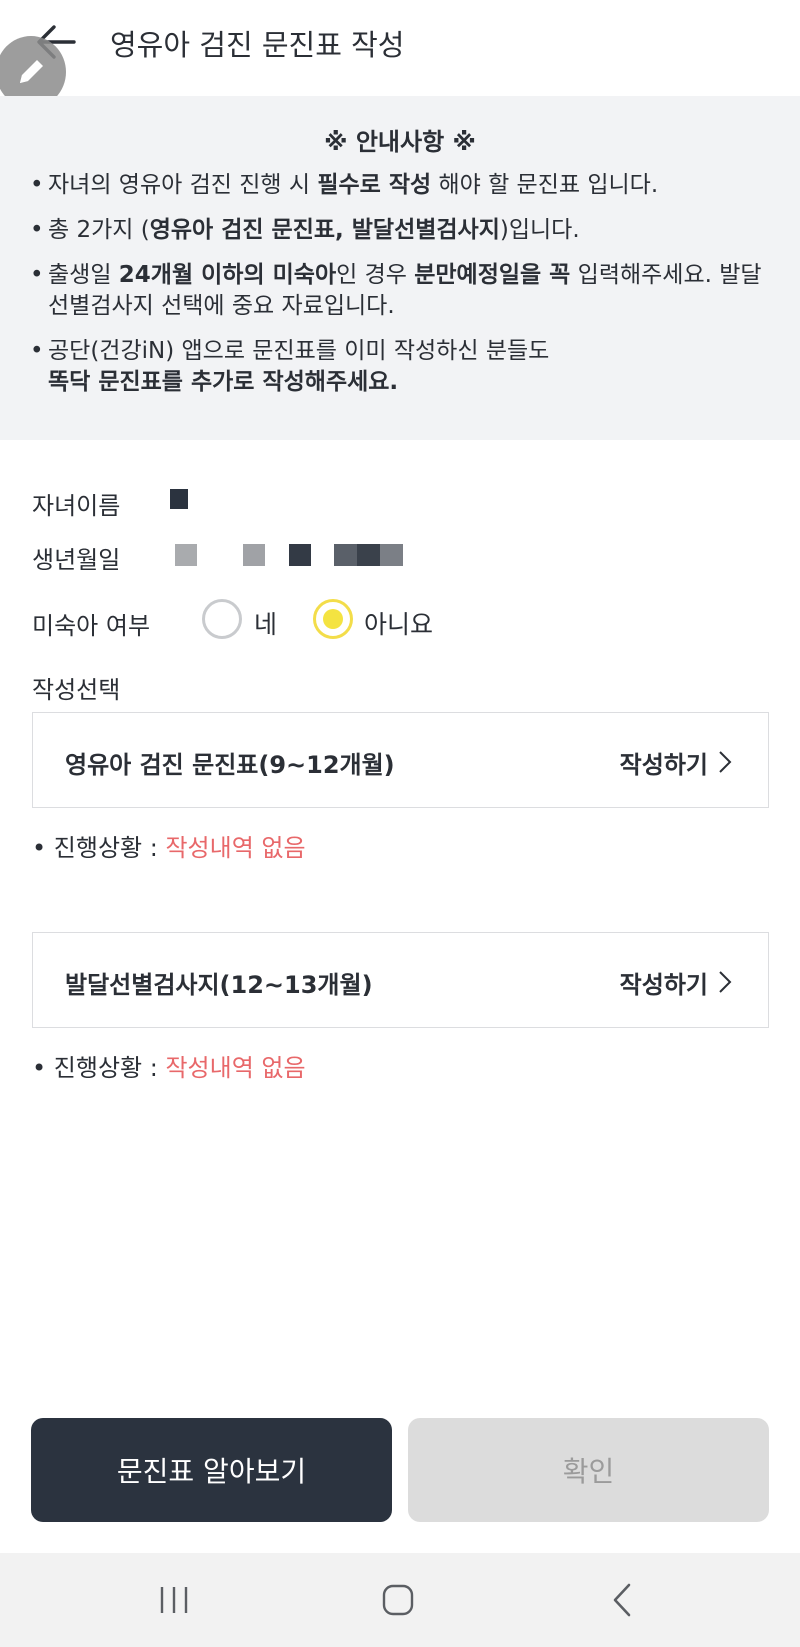  I want to click on chevron-left-icon, so click(622, 1600).